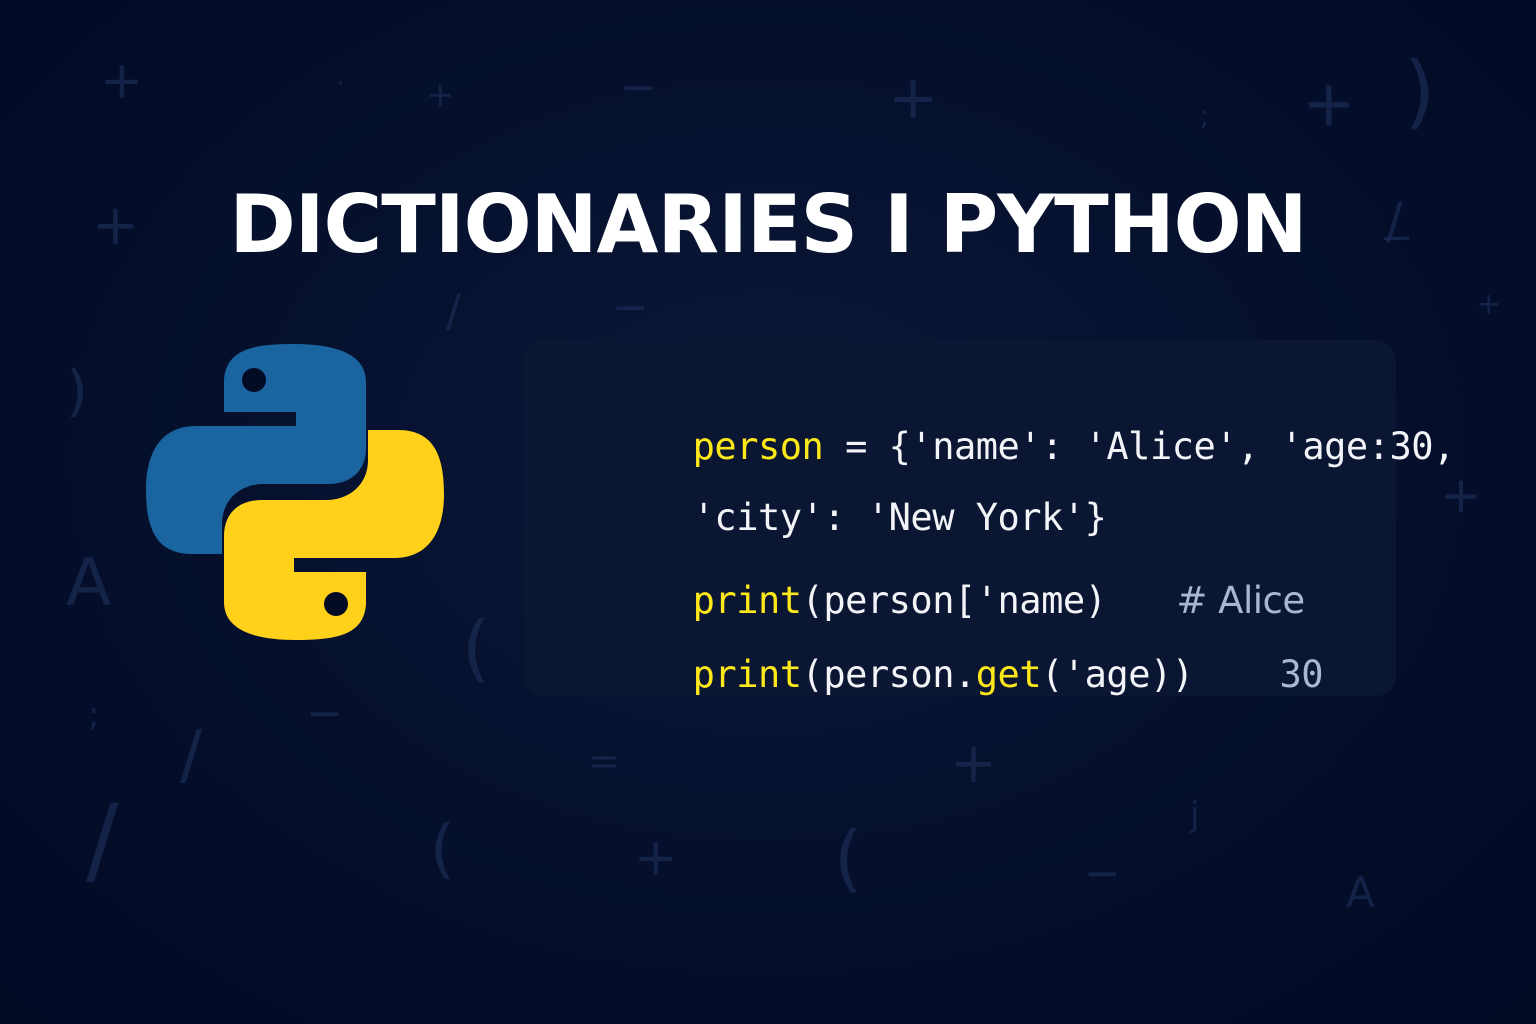 Image resolution: width=1536 pixels, height=1024 pixels. Describe the element at coordinates (899, 517) in the screenshot. I see `dict-literal-continued: 'city': 'New York'}` at that location.